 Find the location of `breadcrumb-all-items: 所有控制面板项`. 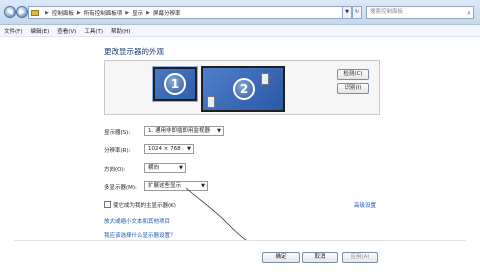

breadcrumb-all-items: 所有控制面板项 is located at coordinates (103, 13).